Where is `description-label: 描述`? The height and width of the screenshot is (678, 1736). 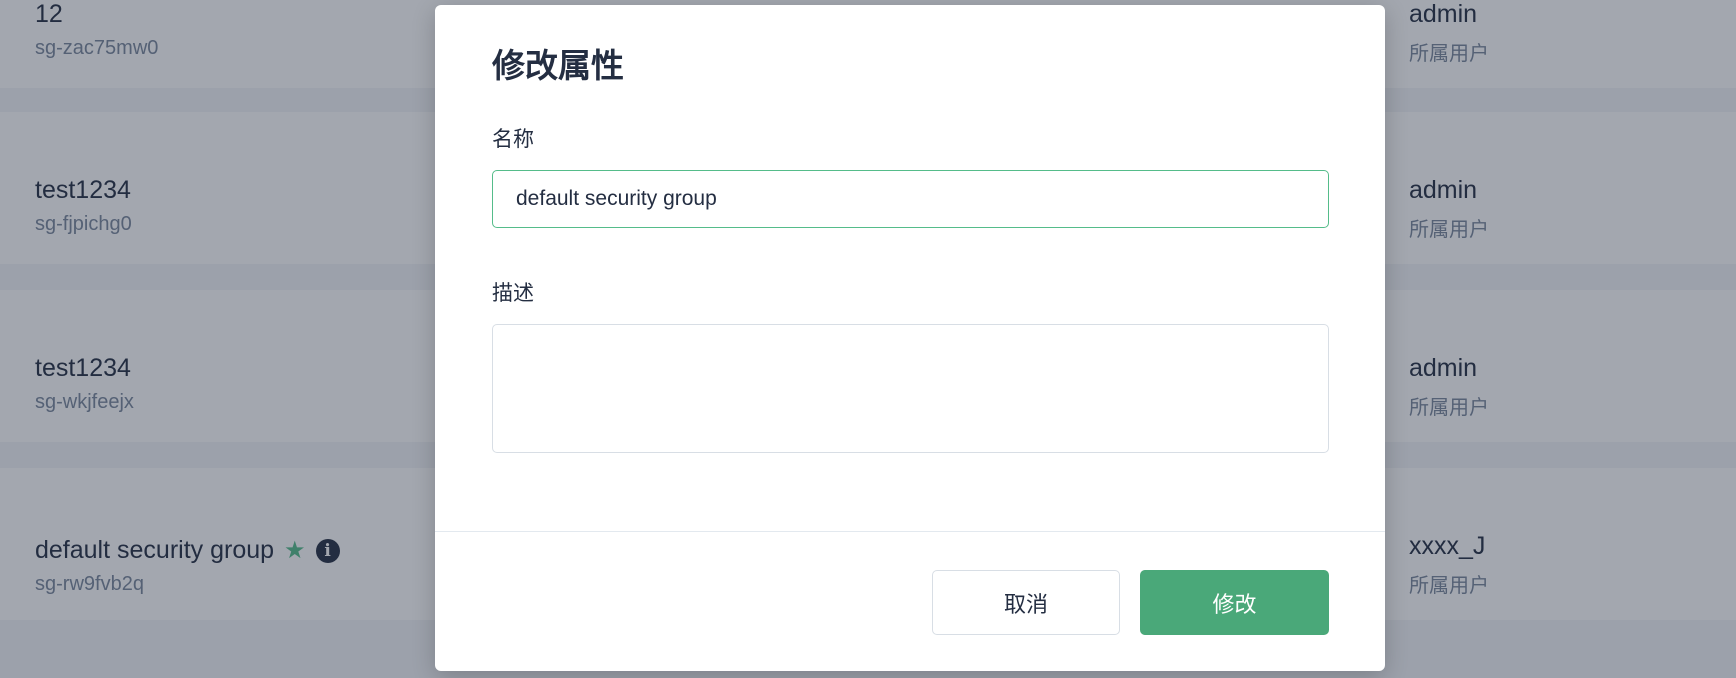
description-label: 描述 is located at coordinates (513, 293).